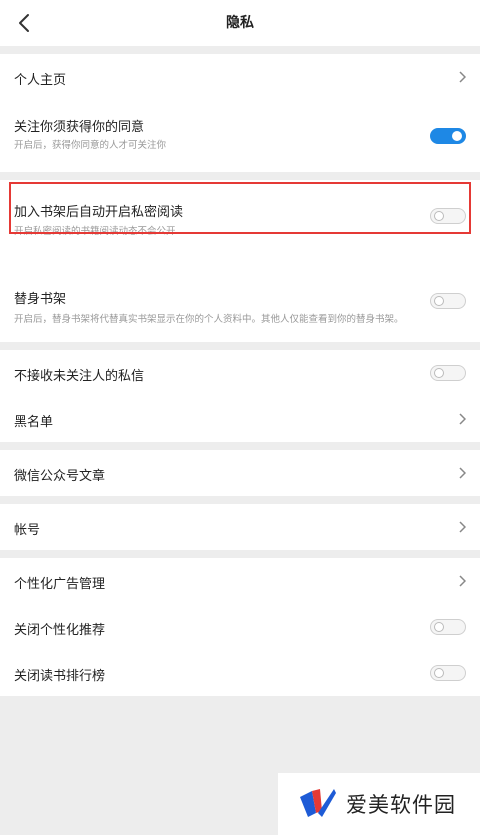 The width and height of the screenshot is (480, 835). I want to click on block-stranger-messages-label: 不接收未关注人的私信, so click(79, 376).